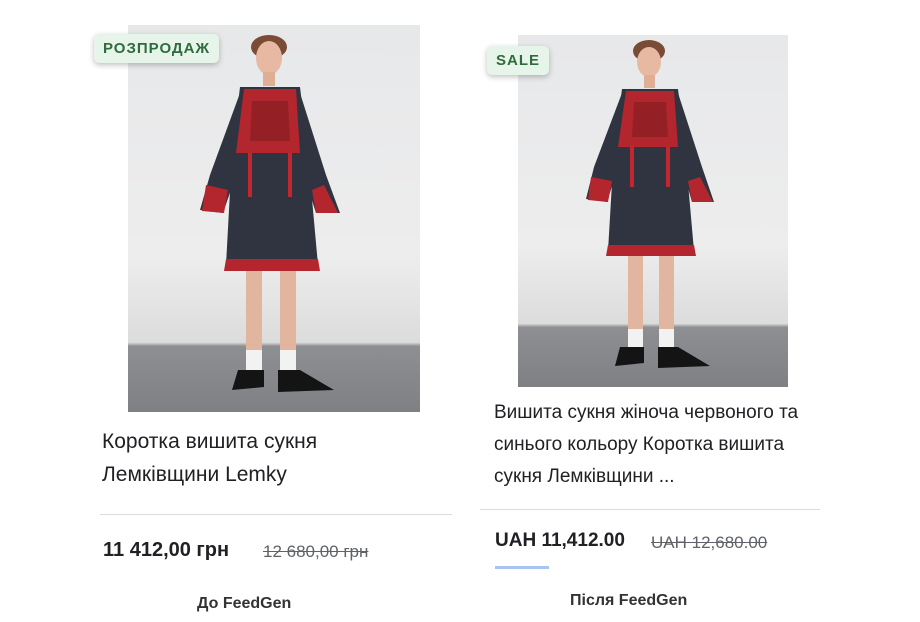 Image resolution: width=920 pixels, height=622 pixels. I want to click on product-title: Коротка вишита сукня Лемківщини Lemky, so click(267, 458).